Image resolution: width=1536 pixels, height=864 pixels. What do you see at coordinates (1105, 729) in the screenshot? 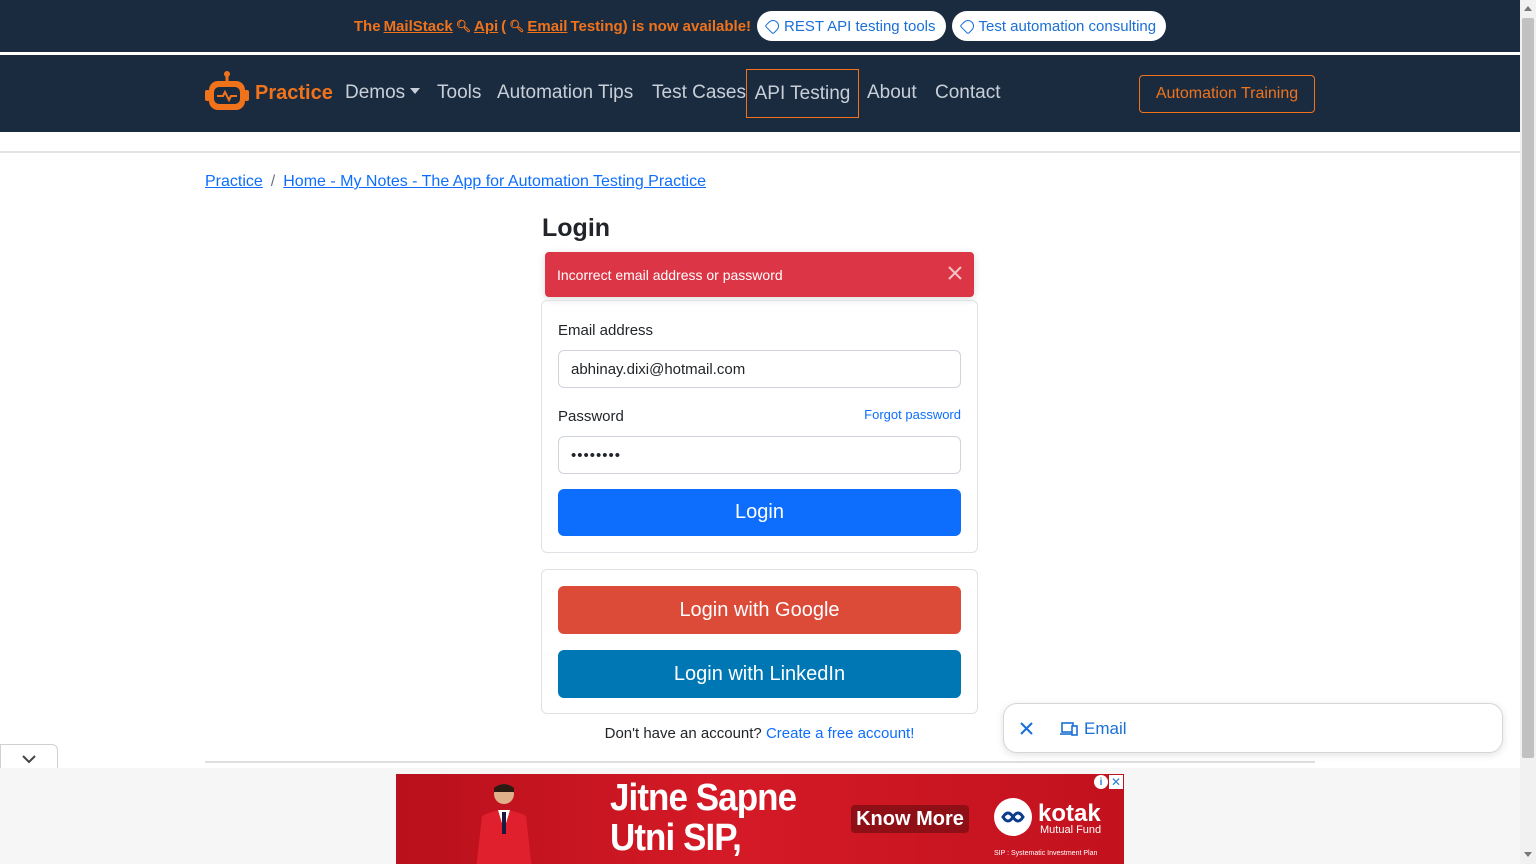
I see `email-popup-label: Email` at bounding box center [1105, 729].